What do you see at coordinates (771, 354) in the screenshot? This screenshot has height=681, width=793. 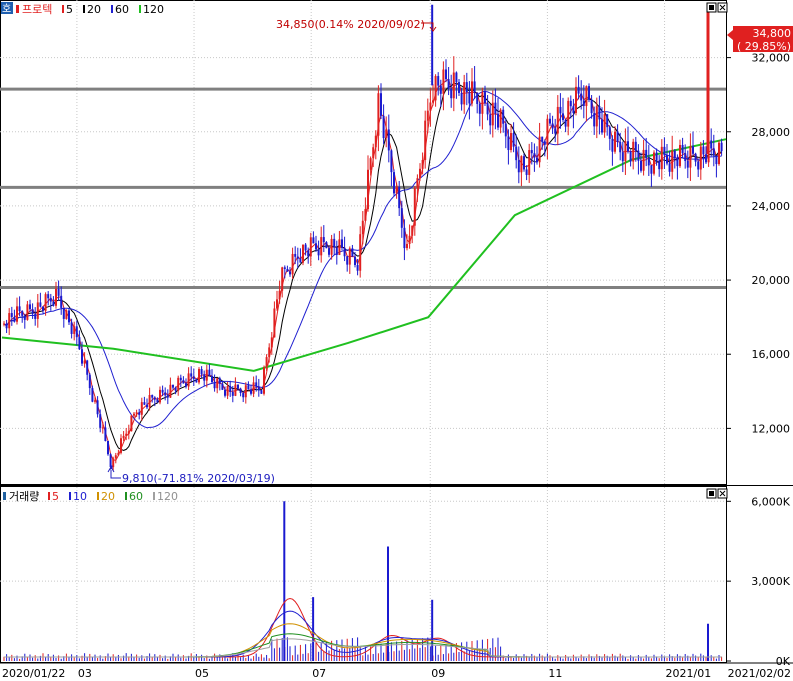 I see `price-tick-label: 16,000` at bounding box center [771, 354].